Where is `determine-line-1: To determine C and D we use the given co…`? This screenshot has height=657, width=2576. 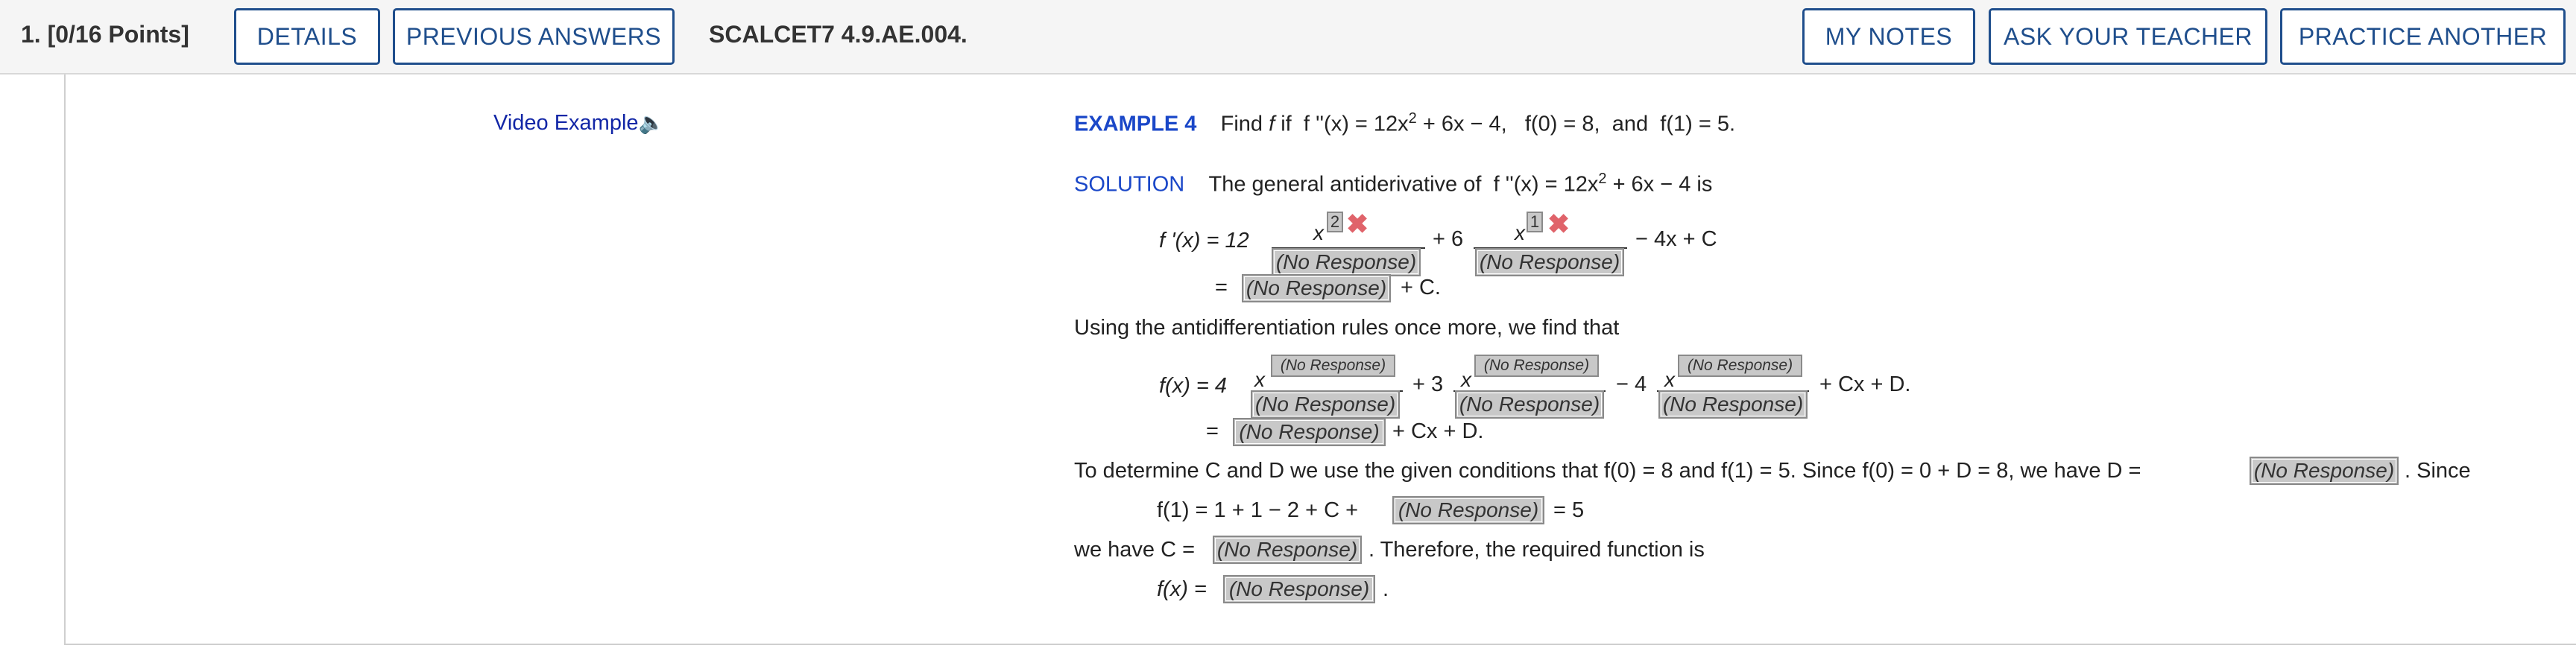 determine-line-1: To determine C and D we use the given co… is located at coordinates (1608, 471).